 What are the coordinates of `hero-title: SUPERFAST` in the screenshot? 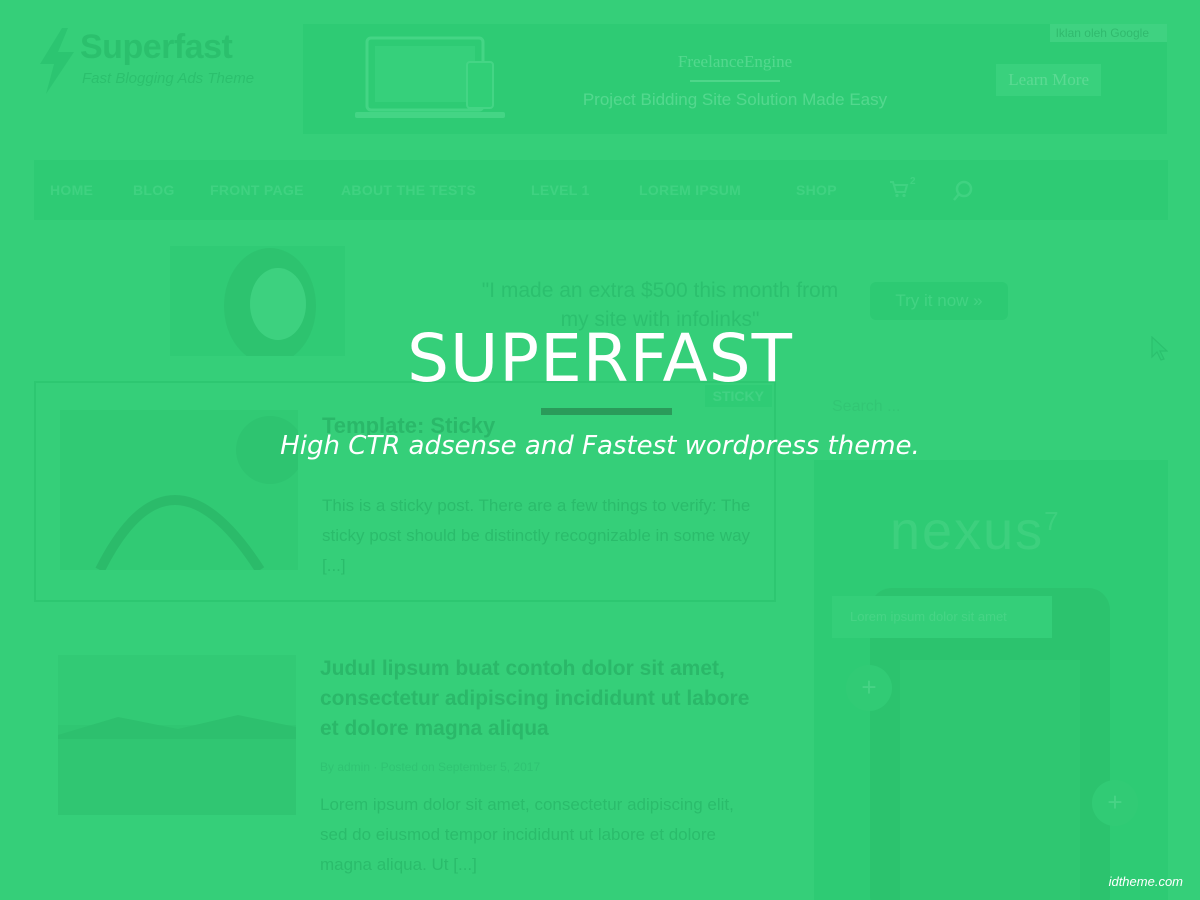 It's located at (600, 358).